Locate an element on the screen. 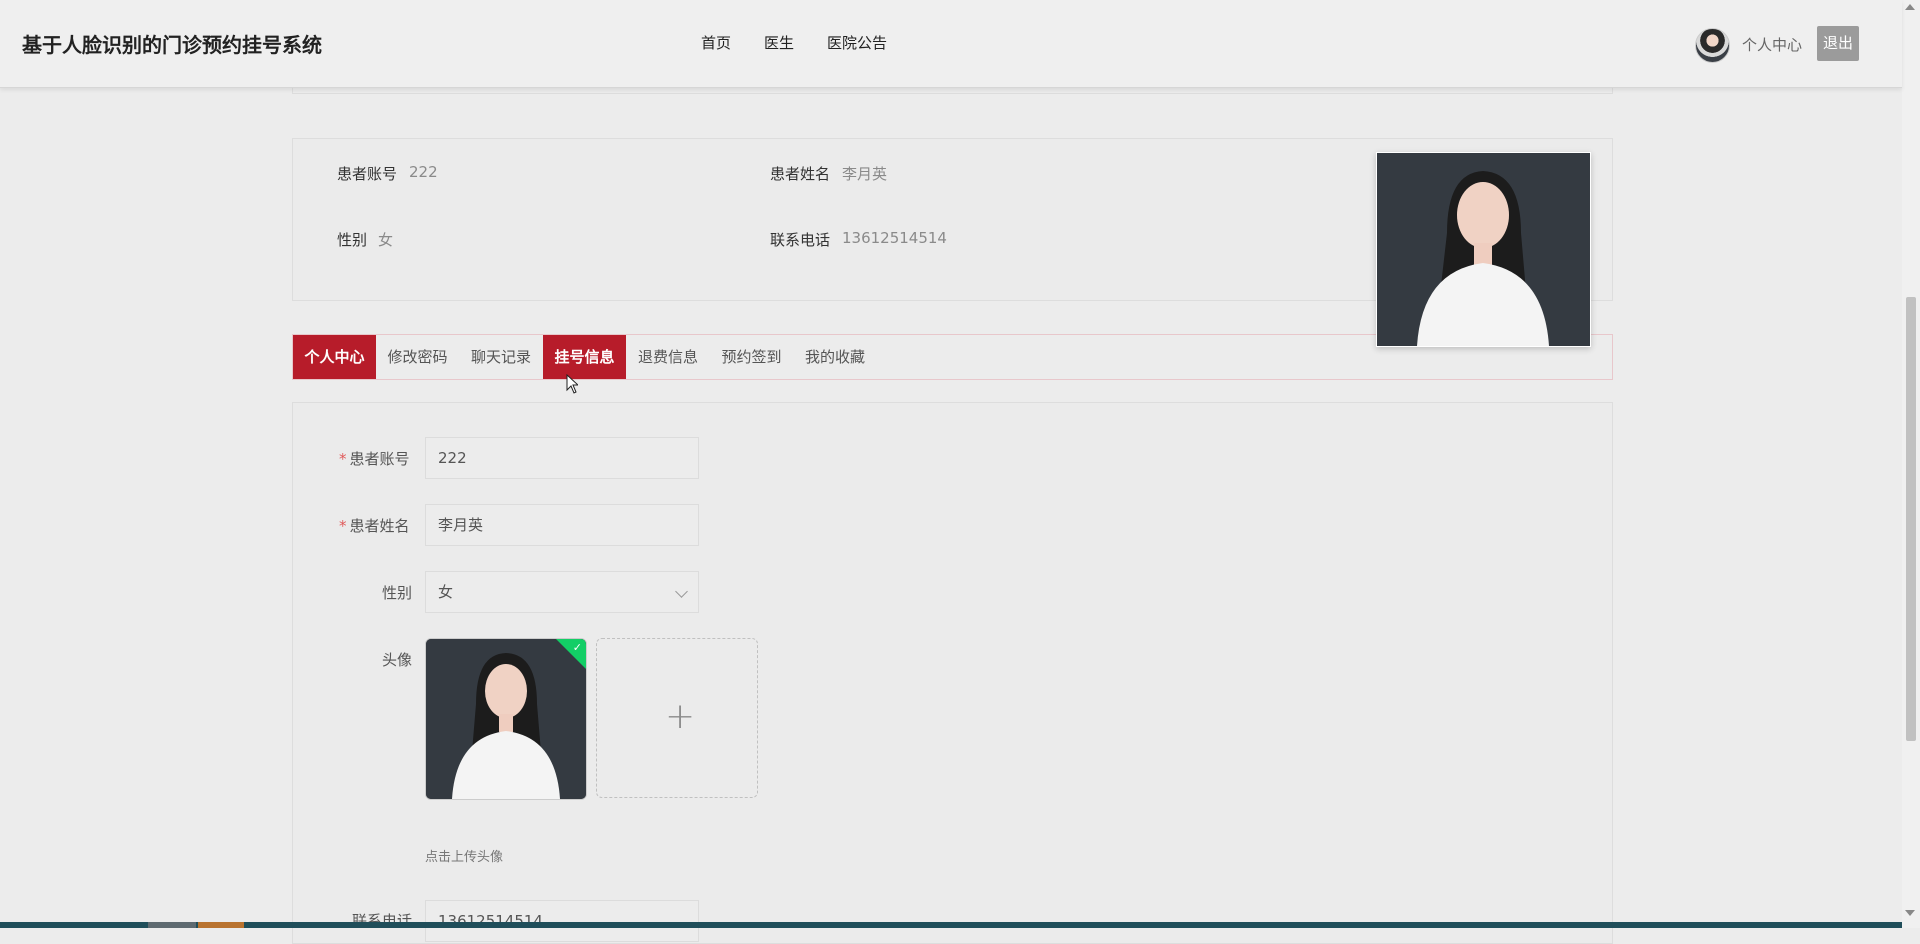 Image resolution: width=1920 pixels, height=944 pixels. phone-input: 13612514514 is located at coordinates (562, 921).